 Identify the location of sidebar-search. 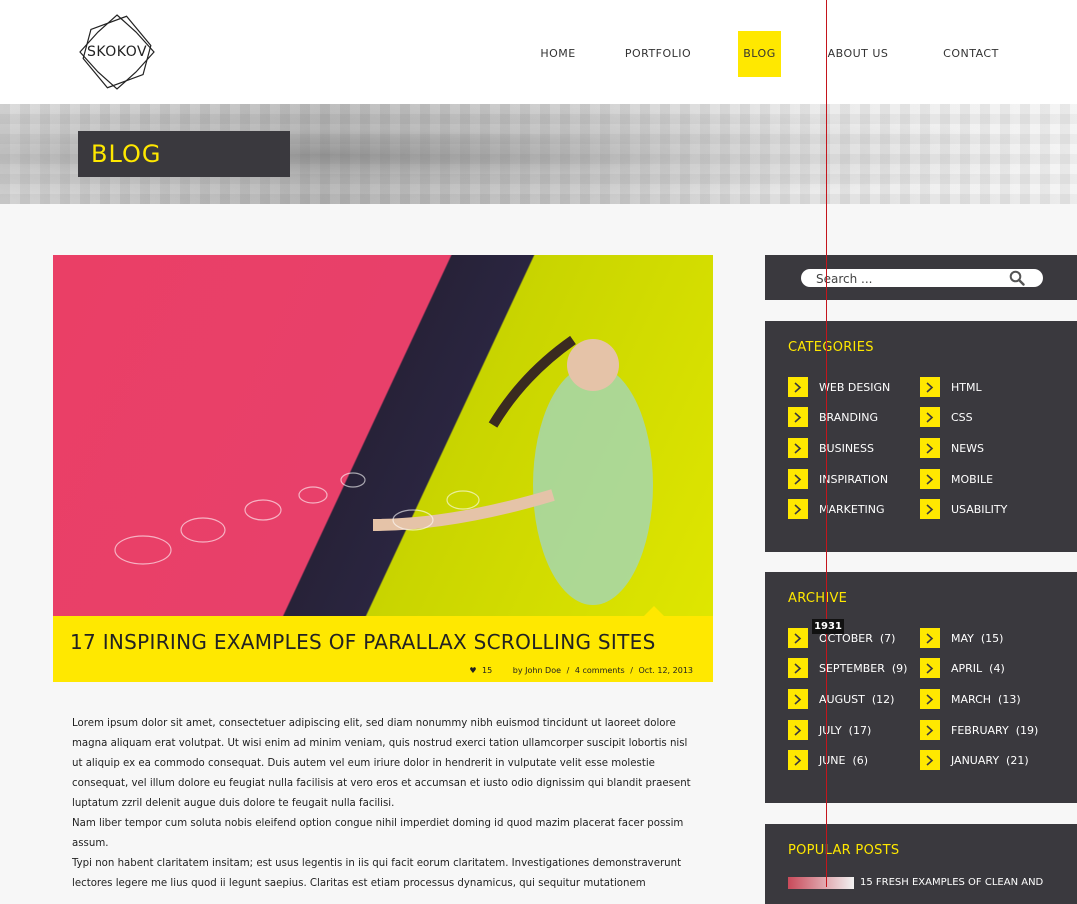
(921, 277).